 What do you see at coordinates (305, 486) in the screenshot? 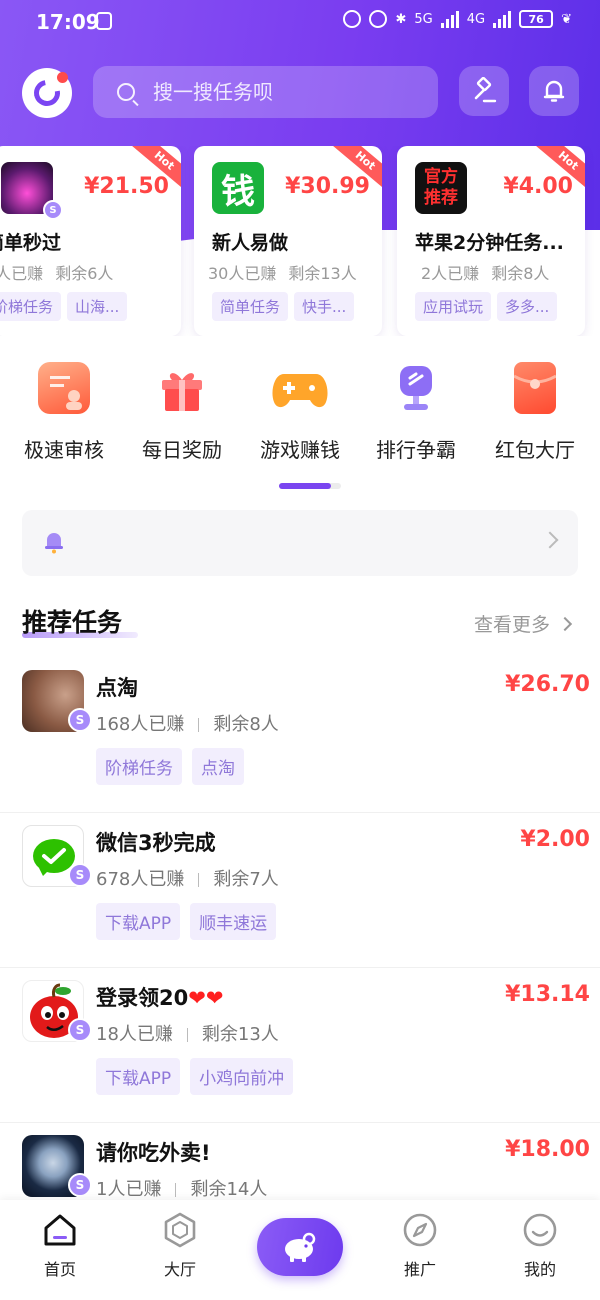
I see `pager-indicator` at bounding box center [305, 486].